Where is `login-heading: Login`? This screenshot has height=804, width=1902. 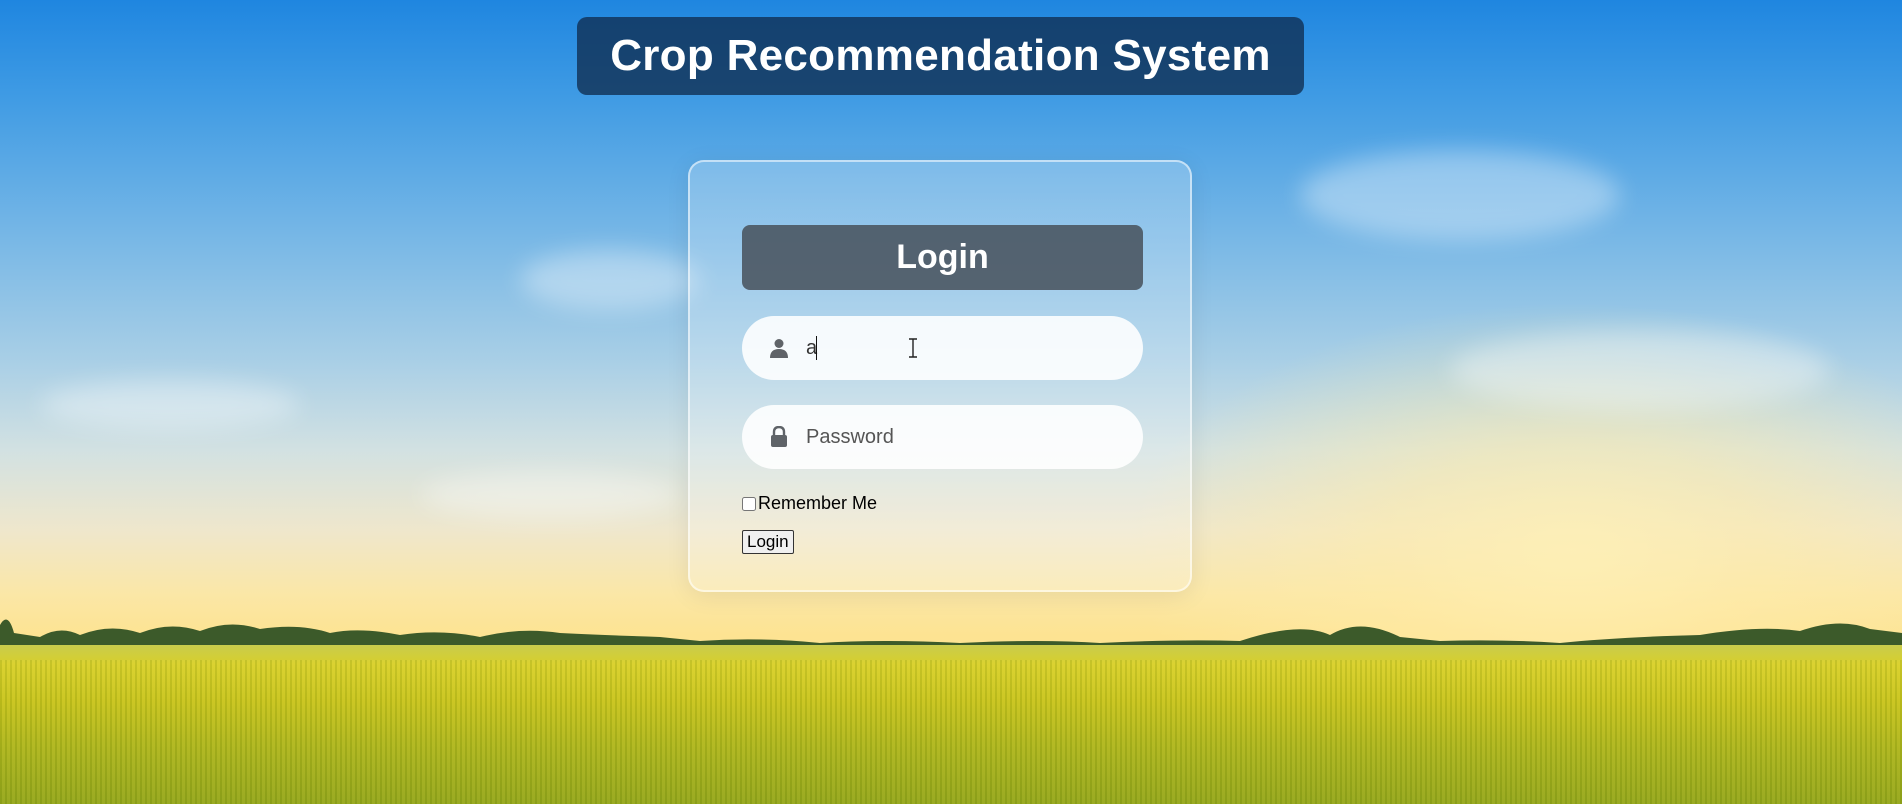
login-heading: Login is located at coordinates (942, 257).